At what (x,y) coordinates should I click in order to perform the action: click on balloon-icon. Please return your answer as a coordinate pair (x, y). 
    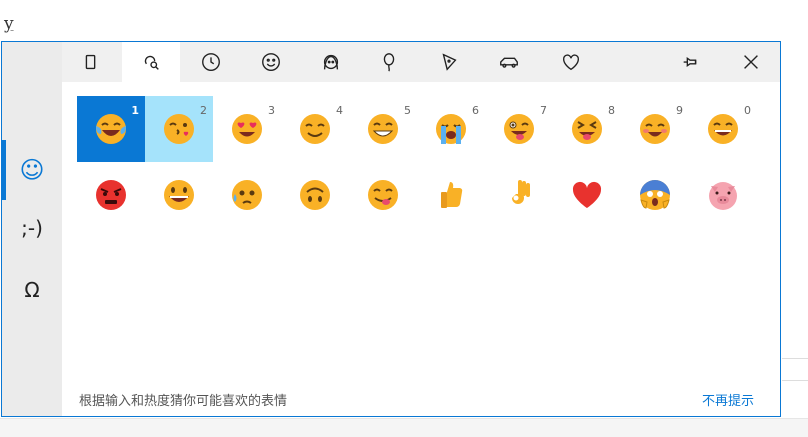
    Looking at the image, I should click on (389, 62).